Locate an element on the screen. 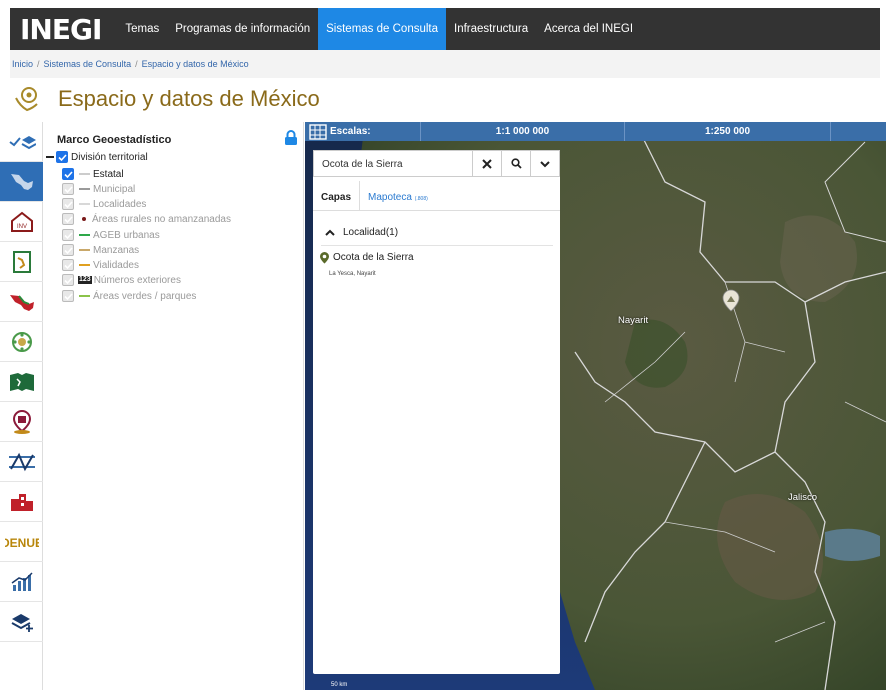 The height and width of the screenshot is (690, 886). chevron-down-icon is located at coordinates (545, 163).